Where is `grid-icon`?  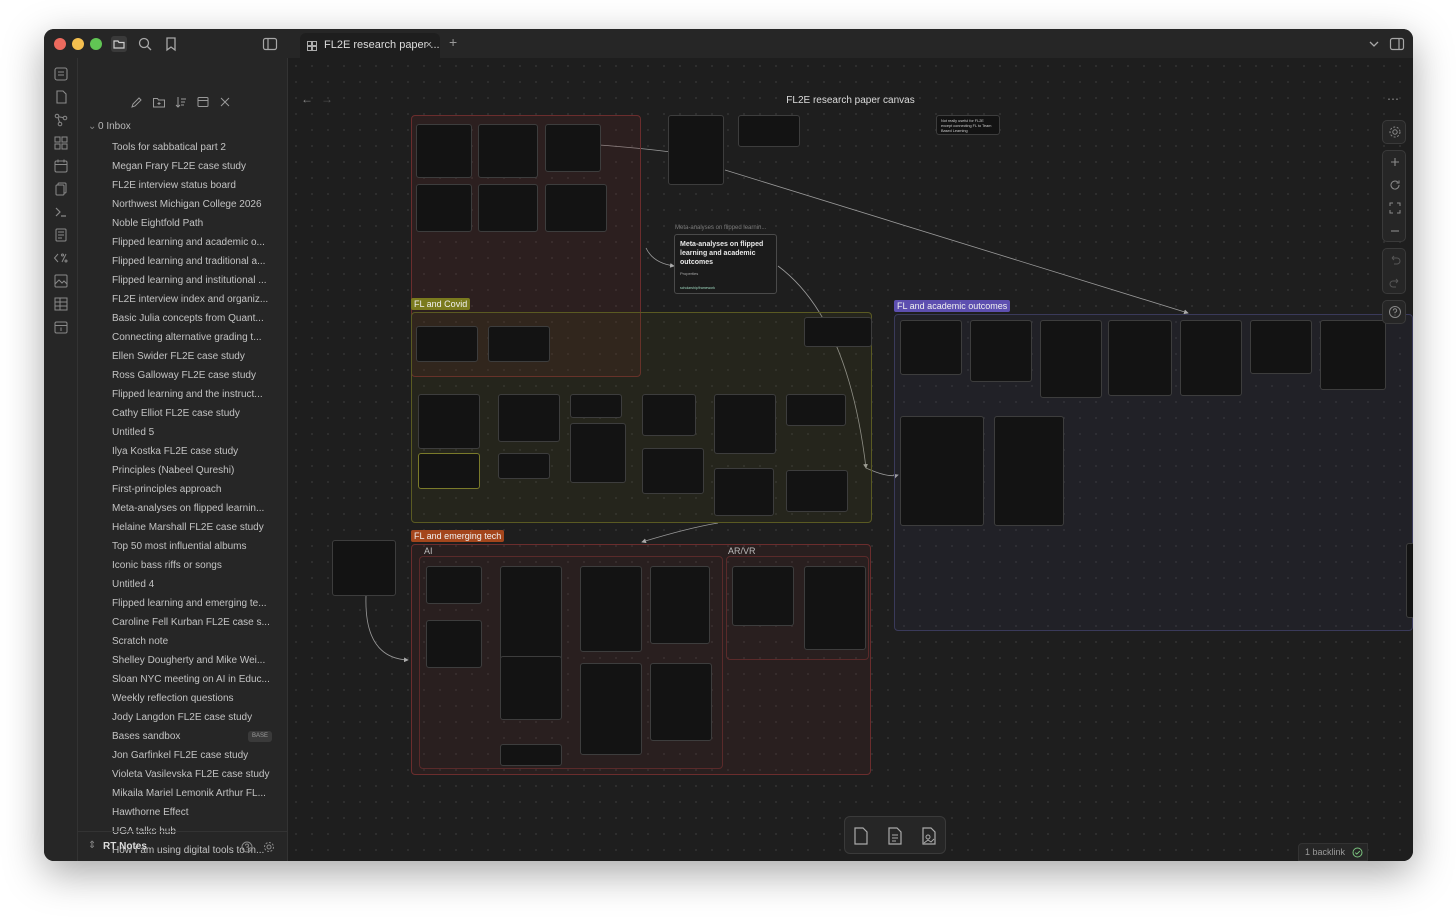
grid-icon is located at coordinates (61, 143).